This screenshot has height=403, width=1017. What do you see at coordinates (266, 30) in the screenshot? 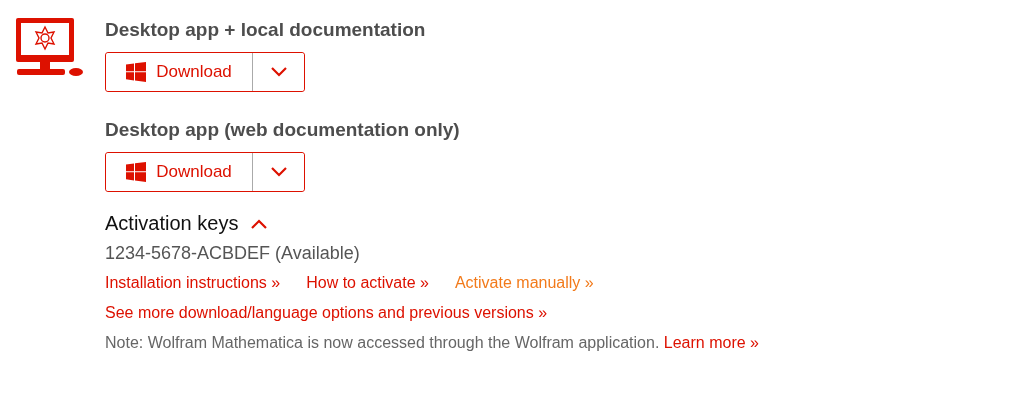
I see `section-heading: Desktop app + local documentation` at bounding box center [266, 30].